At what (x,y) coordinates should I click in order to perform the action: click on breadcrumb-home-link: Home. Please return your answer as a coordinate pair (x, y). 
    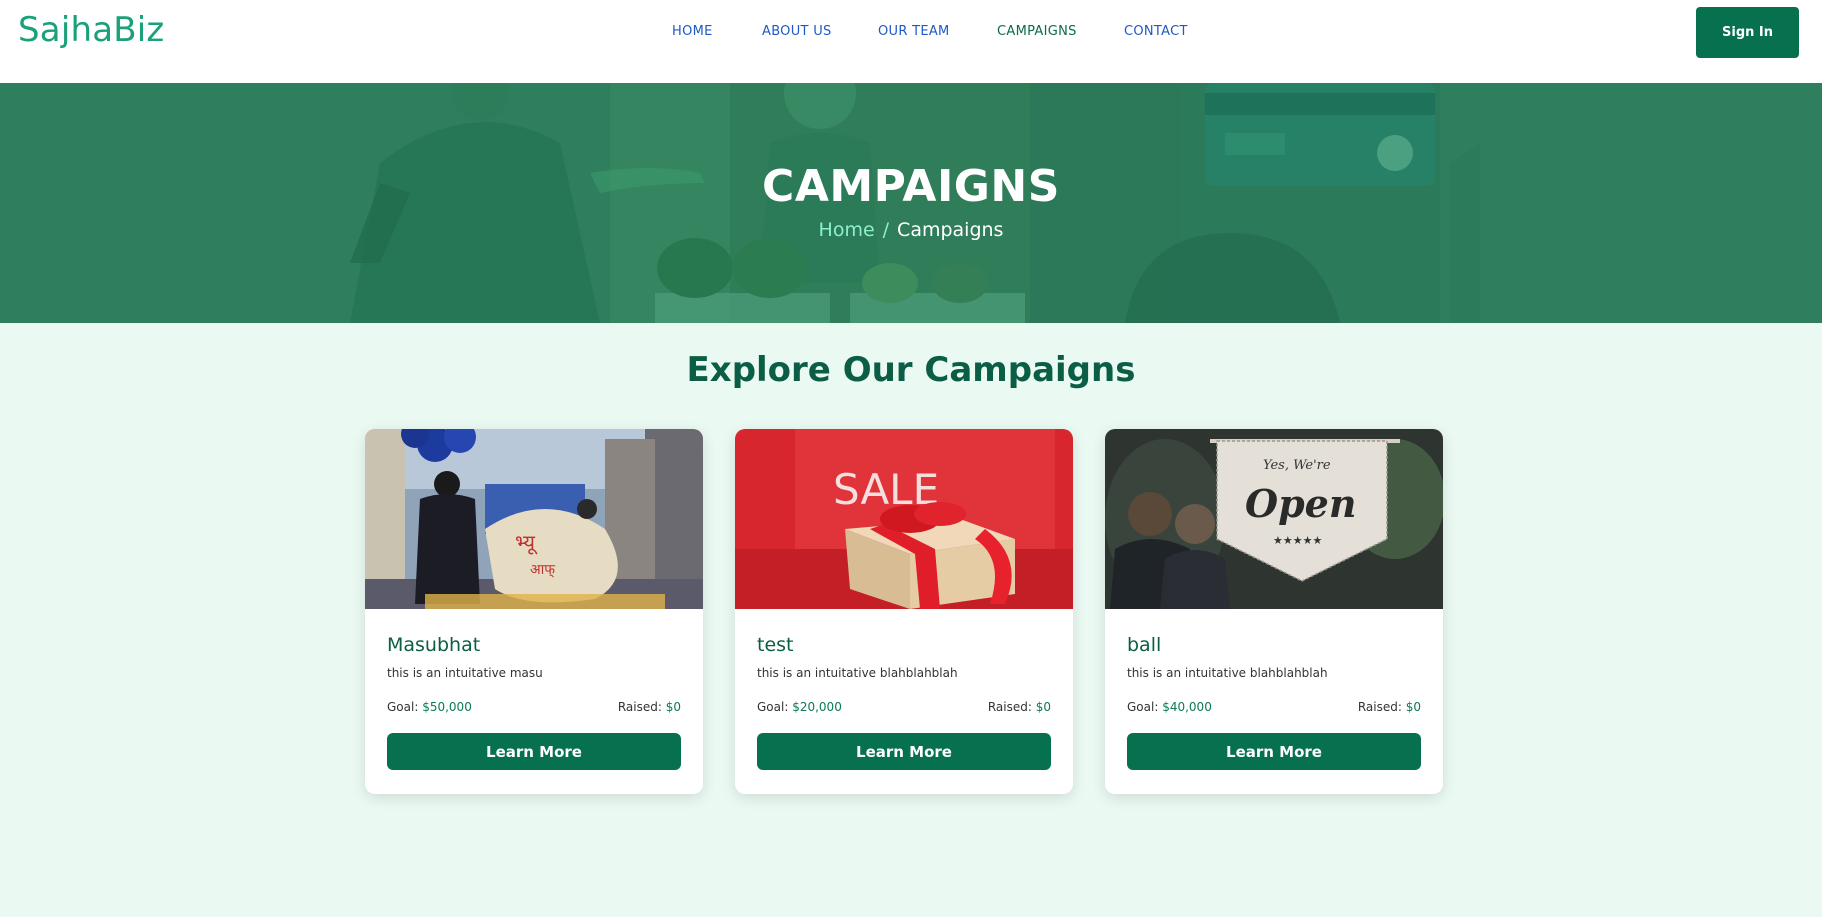
    Looking at the image, I should click on (847, 230).